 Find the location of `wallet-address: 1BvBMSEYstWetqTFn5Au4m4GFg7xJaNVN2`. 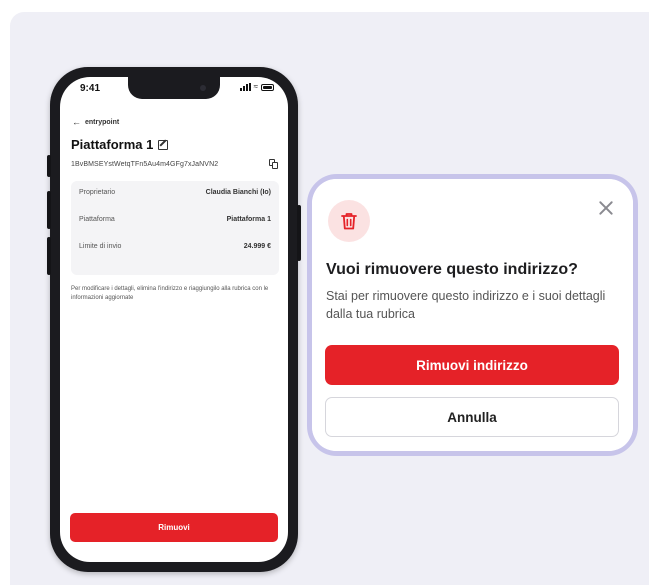

wallet-address: 1BvBMSEYstWetqTFn5Au4m4GFg7xJaNVN2 is located at coordinates (145, 164).